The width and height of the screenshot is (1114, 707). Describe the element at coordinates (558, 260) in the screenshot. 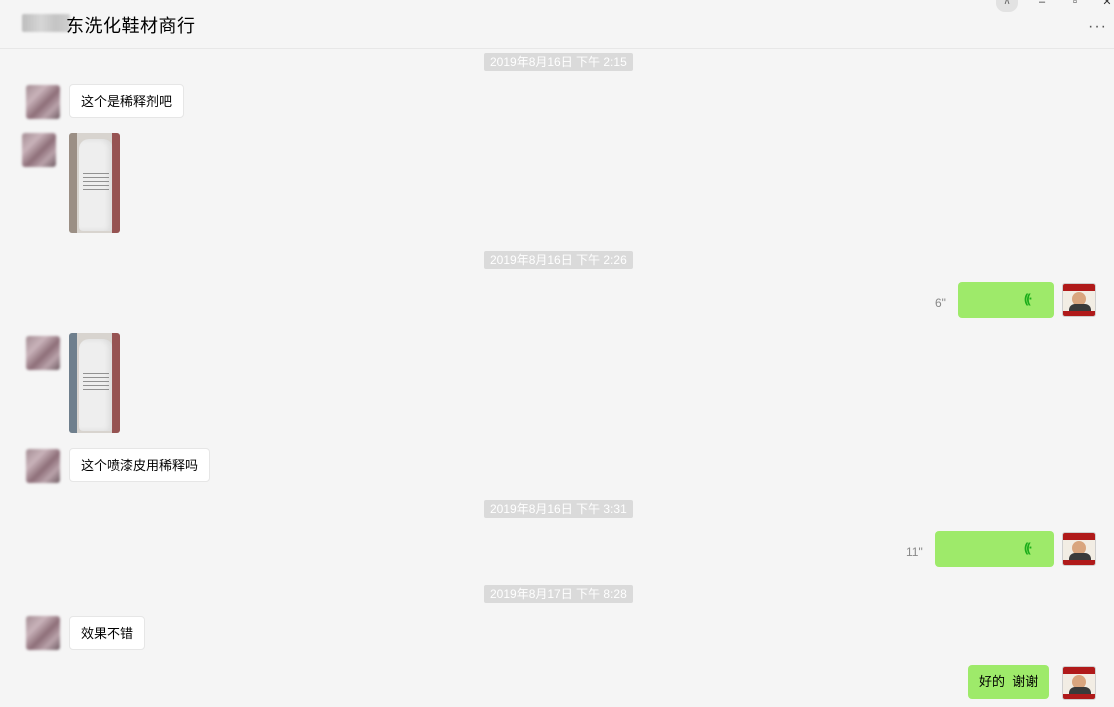

I see `timestamp: 2019年8月16日 下午 2:26` at that location.